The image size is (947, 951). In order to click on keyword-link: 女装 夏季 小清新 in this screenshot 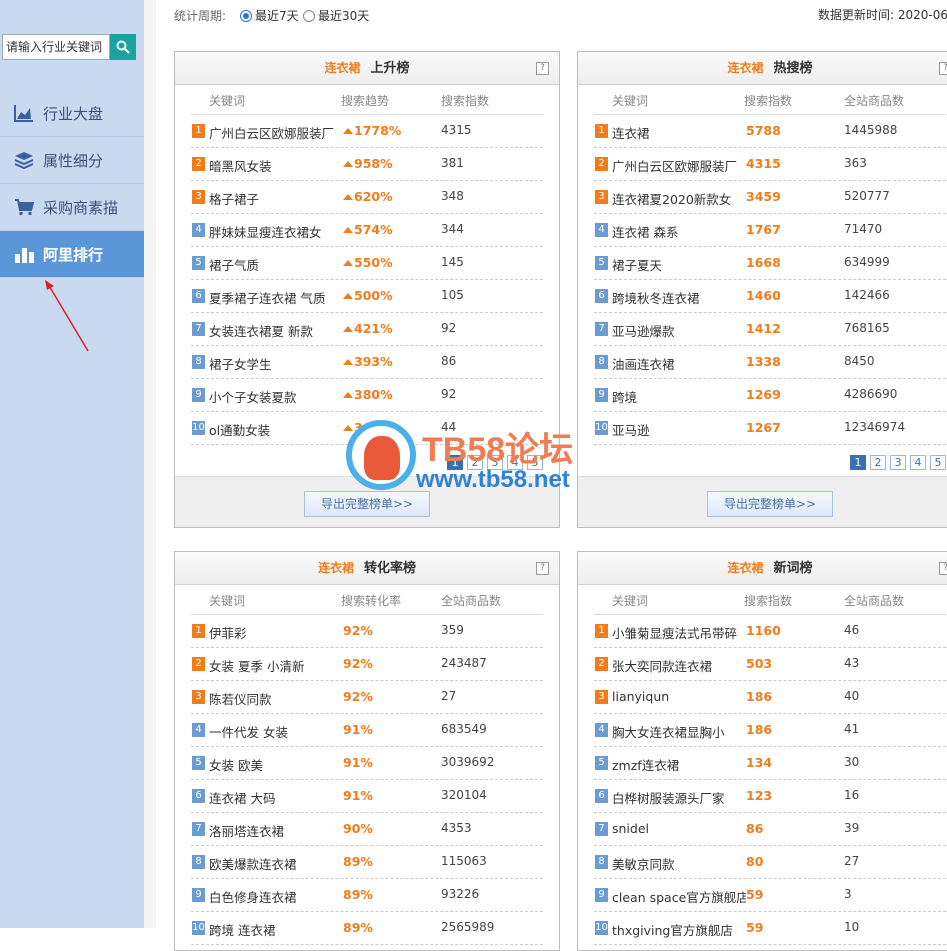, I will do `click(276, 665)`.